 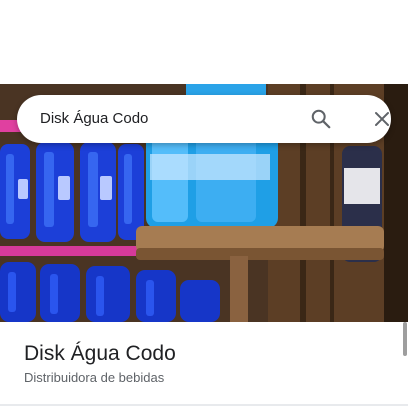 What do you see at coordinates (204, 119) in the screenshot?
I see `search-bar: Disk Água Codo` at bounding box center [204, 119].